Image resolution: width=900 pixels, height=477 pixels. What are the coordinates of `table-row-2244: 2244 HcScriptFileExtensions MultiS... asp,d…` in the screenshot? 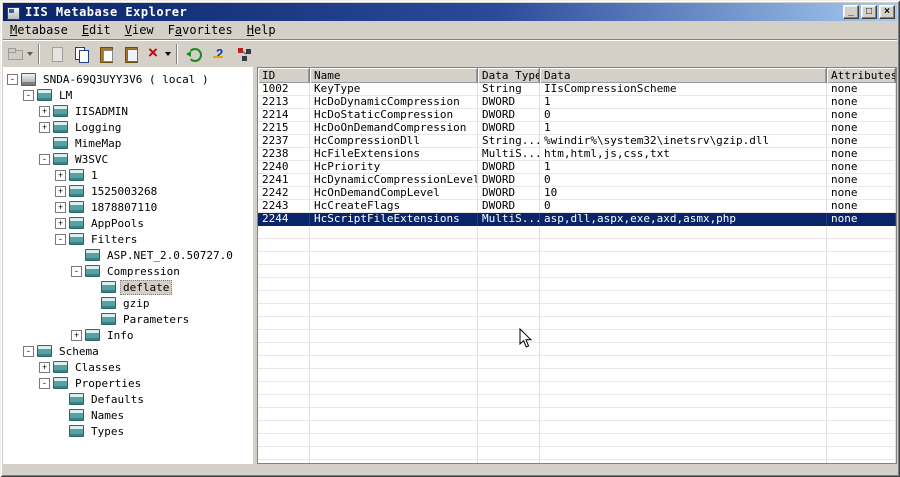 It's located at (577, 219).